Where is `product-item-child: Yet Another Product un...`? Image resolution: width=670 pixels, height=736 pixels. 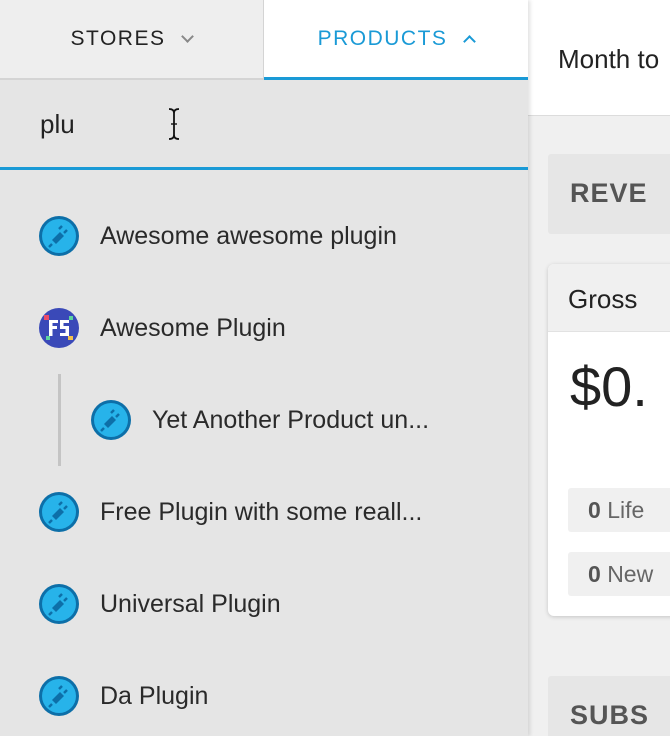
product-item-child: Yet Another Product un... is located at coordinates (264, 420).